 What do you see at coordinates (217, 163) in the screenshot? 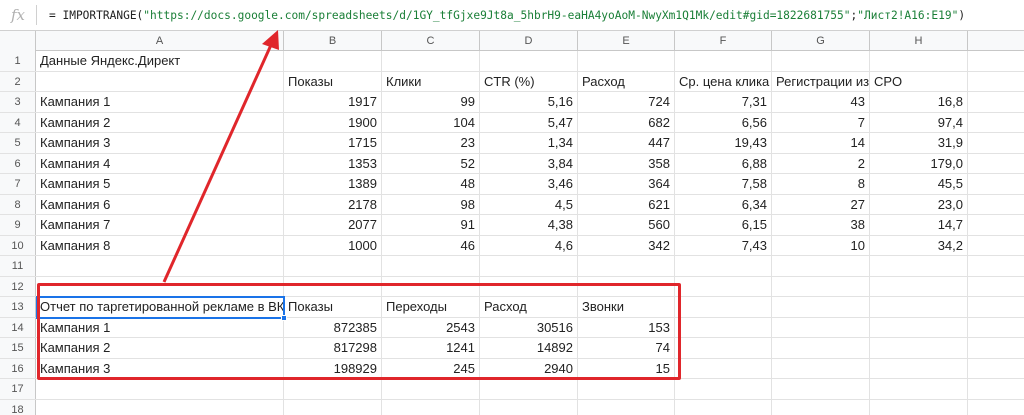
I see `arrow-line` at bounding box center [217, 163].